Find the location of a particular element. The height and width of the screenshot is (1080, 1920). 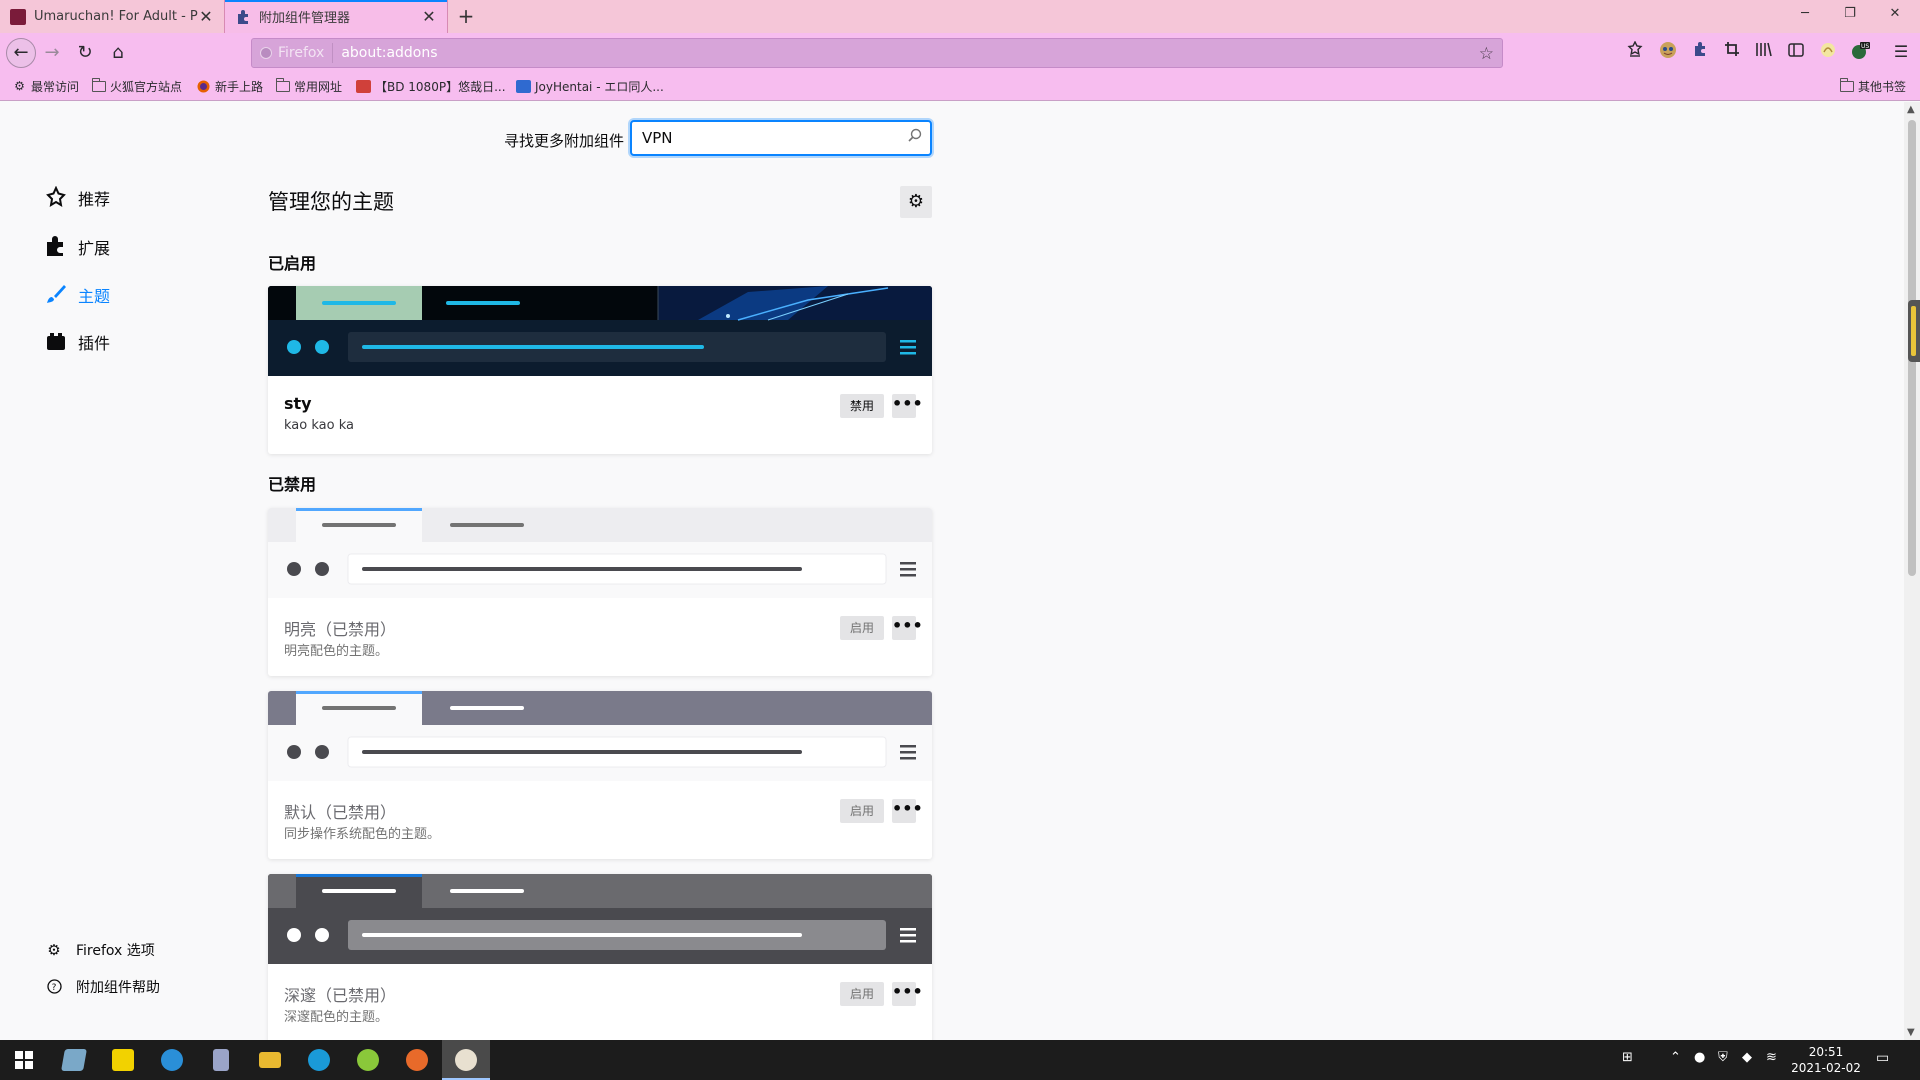

archive-icon is located at coordinates (221, 1060).